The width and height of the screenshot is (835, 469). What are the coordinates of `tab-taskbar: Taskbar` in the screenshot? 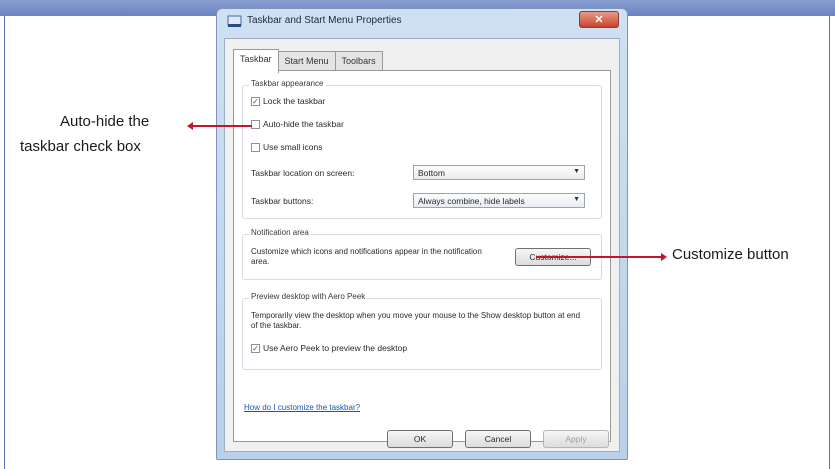 It's located at (256, 61).